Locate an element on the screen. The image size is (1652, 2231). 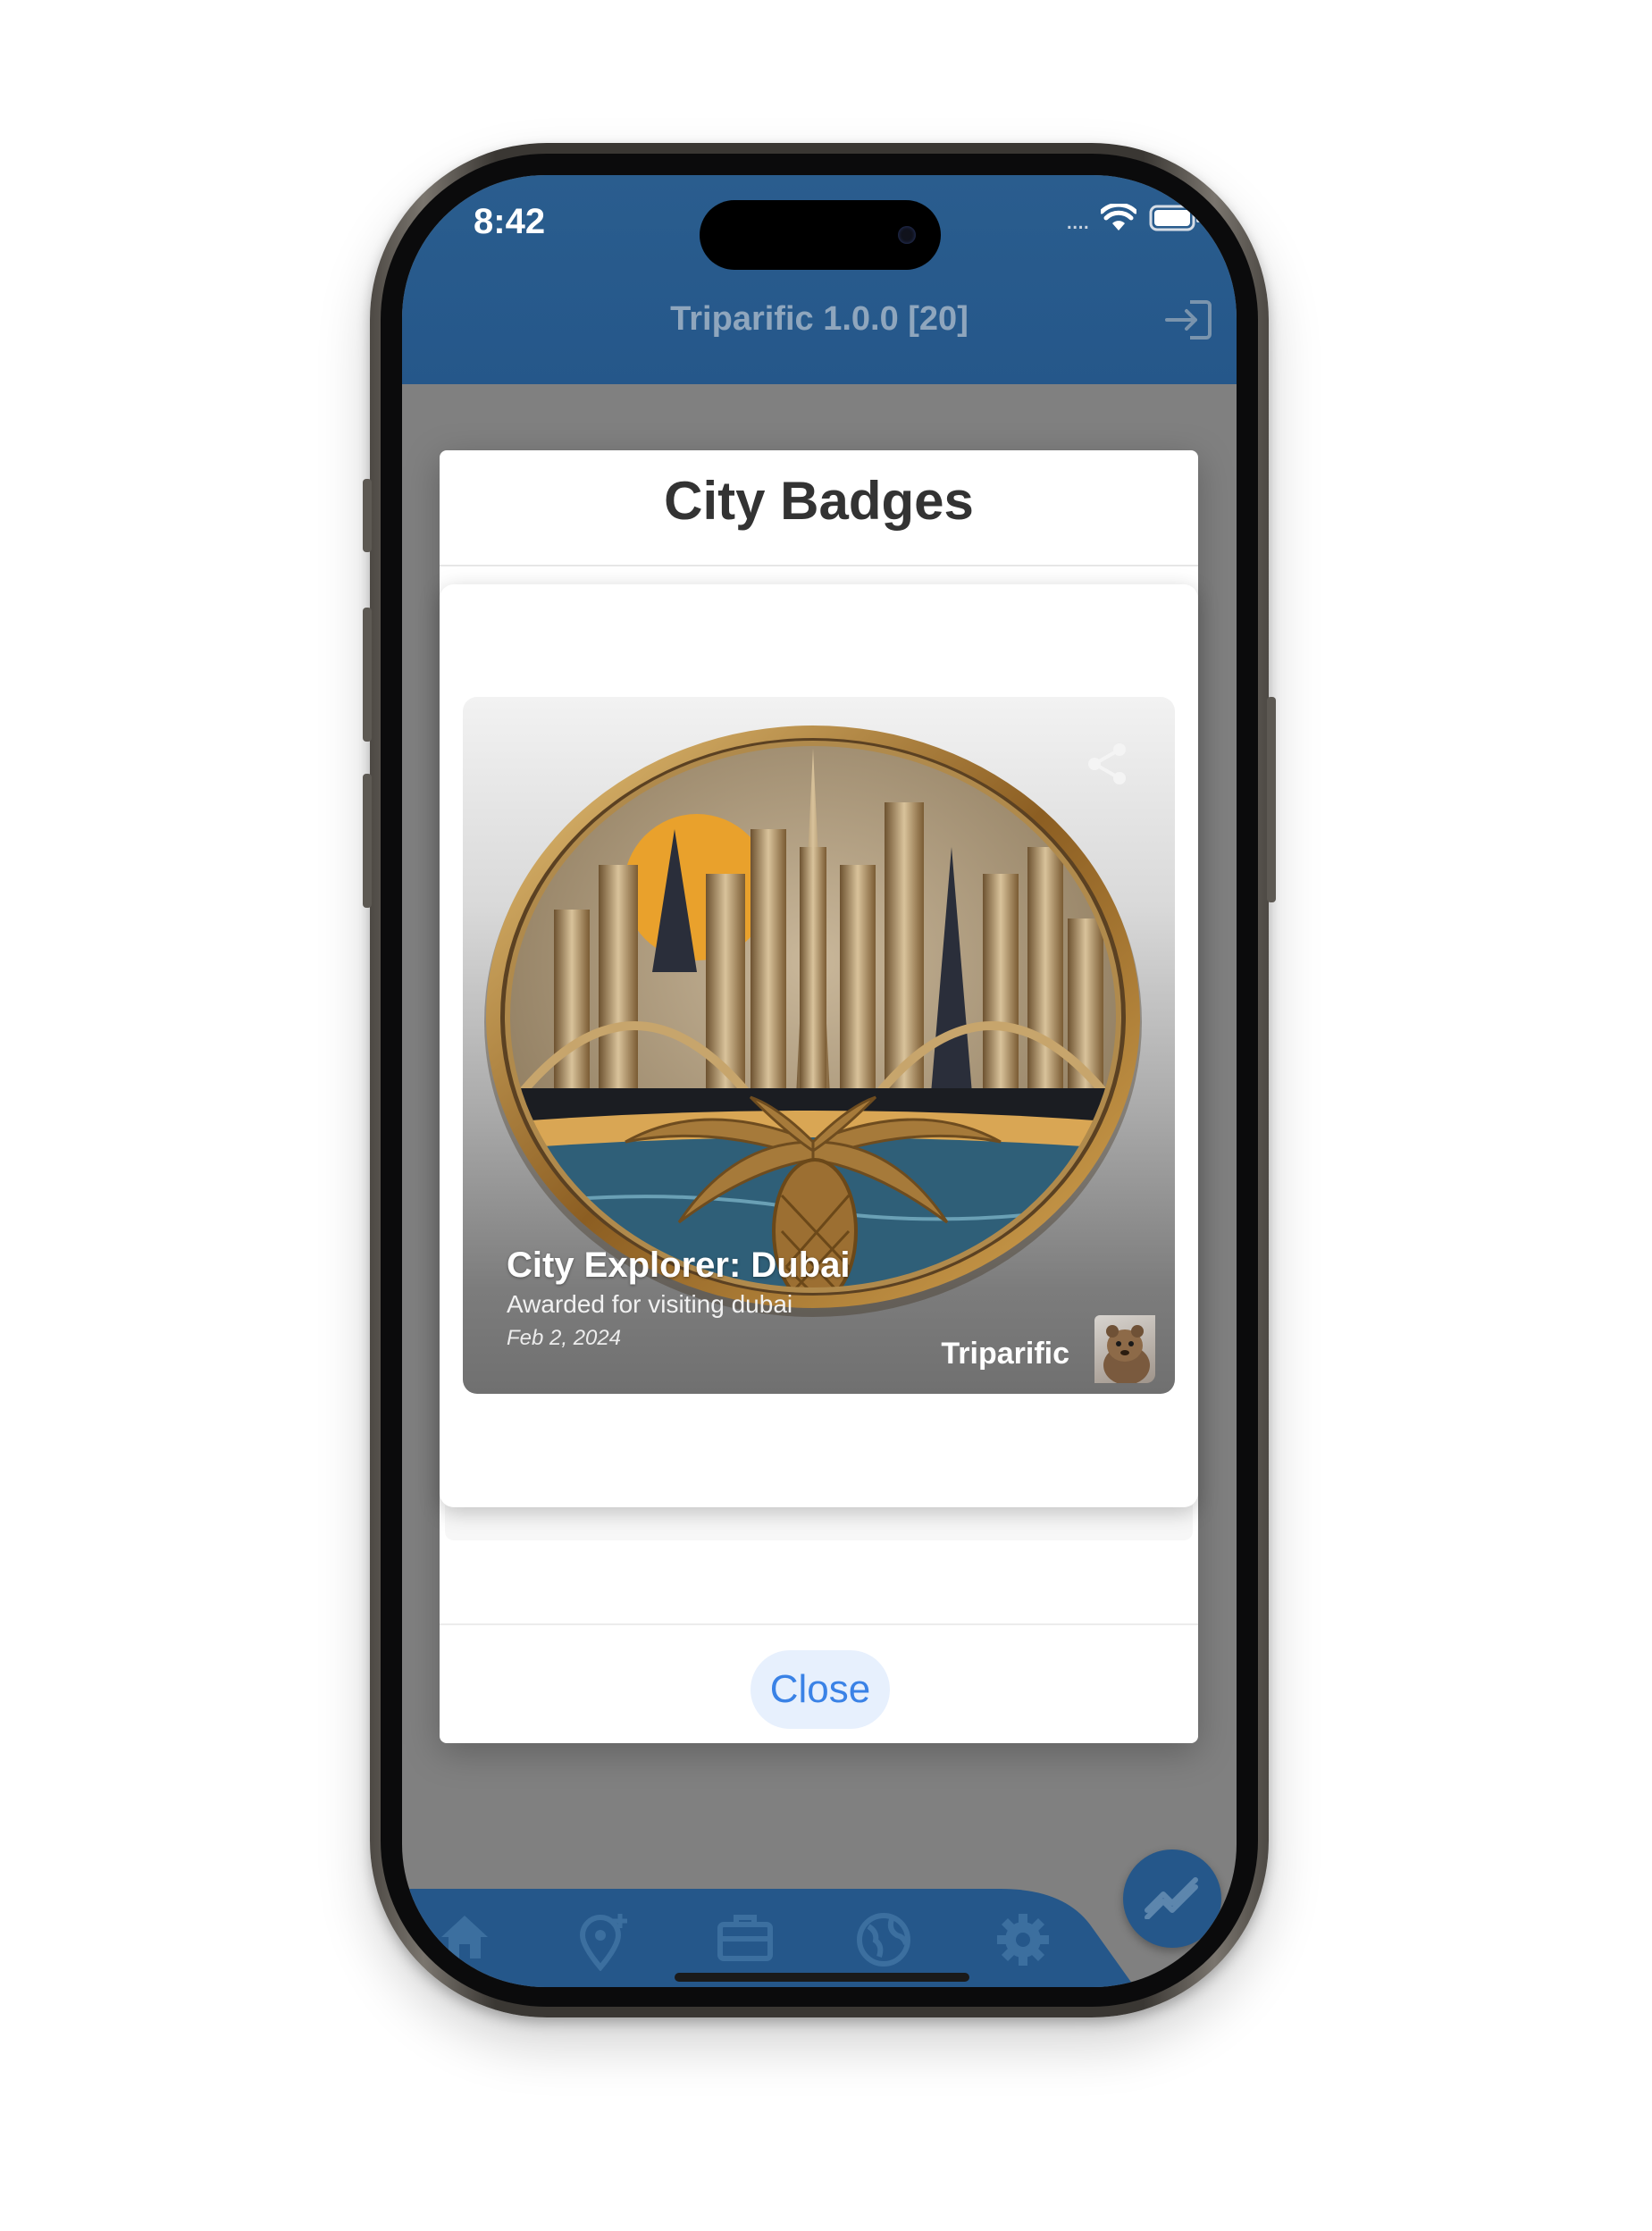
status-time: 8:42 is located at coordinates (510, 221).